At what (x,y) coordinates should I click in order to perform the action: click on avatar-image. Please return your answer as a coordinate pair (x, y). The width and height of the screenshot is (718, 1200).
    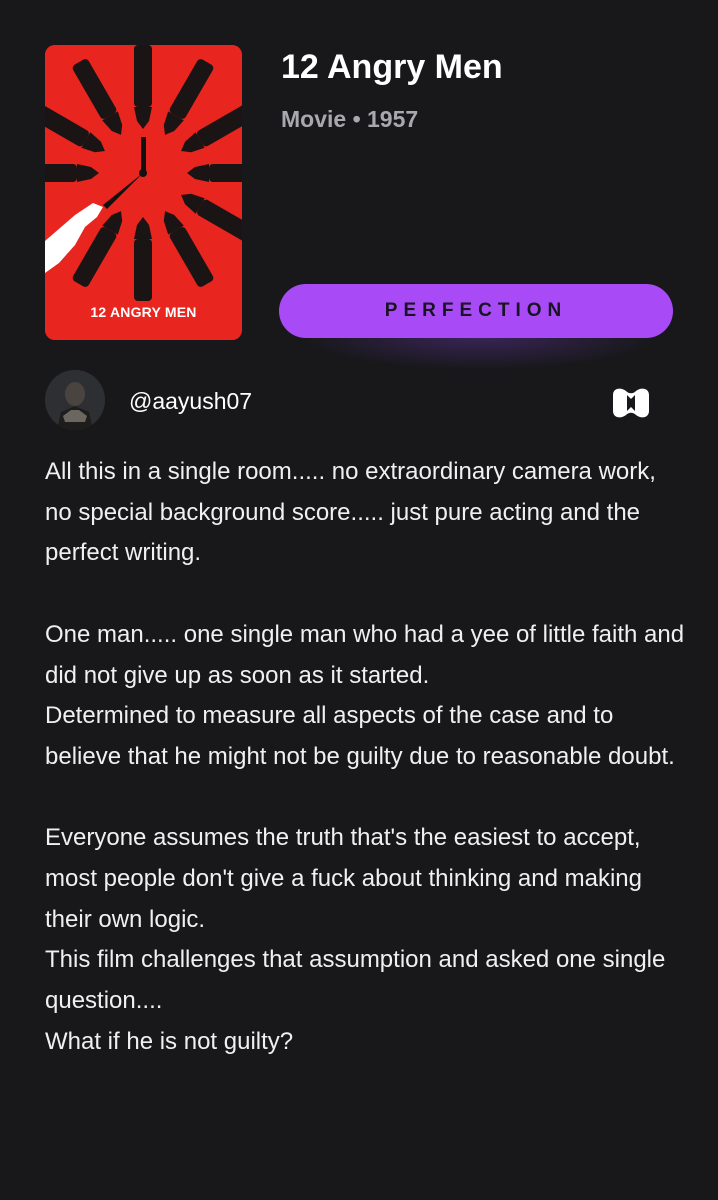
    Looking at the image, I should click on (75, 400).